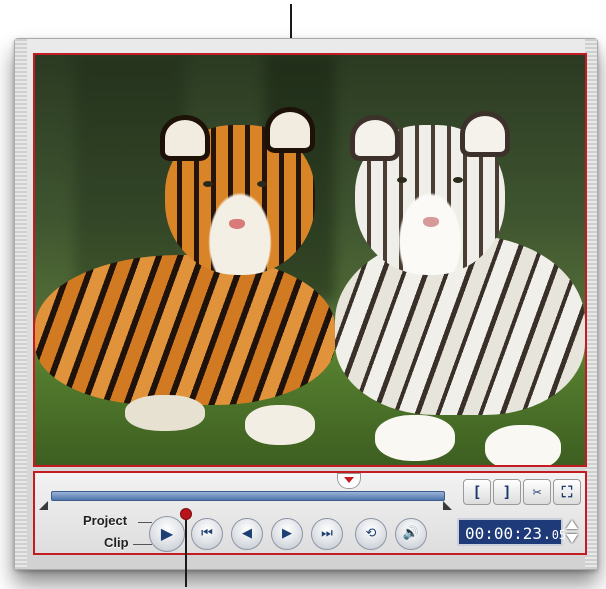 This screenshot has width=606, height=589. I want to click on volume-button: 🔊, so click(411, 534).